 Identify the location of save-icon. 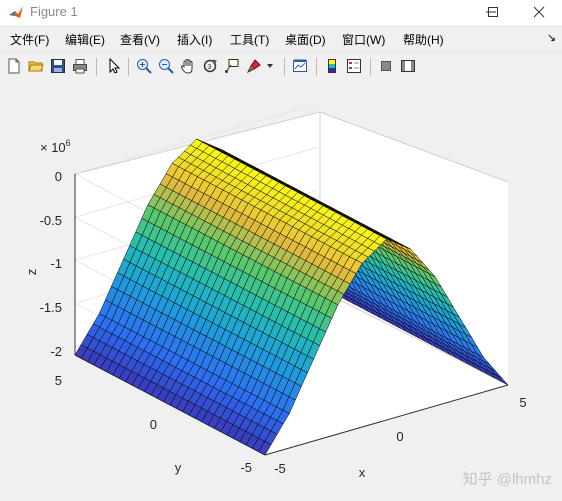
(58, 66).